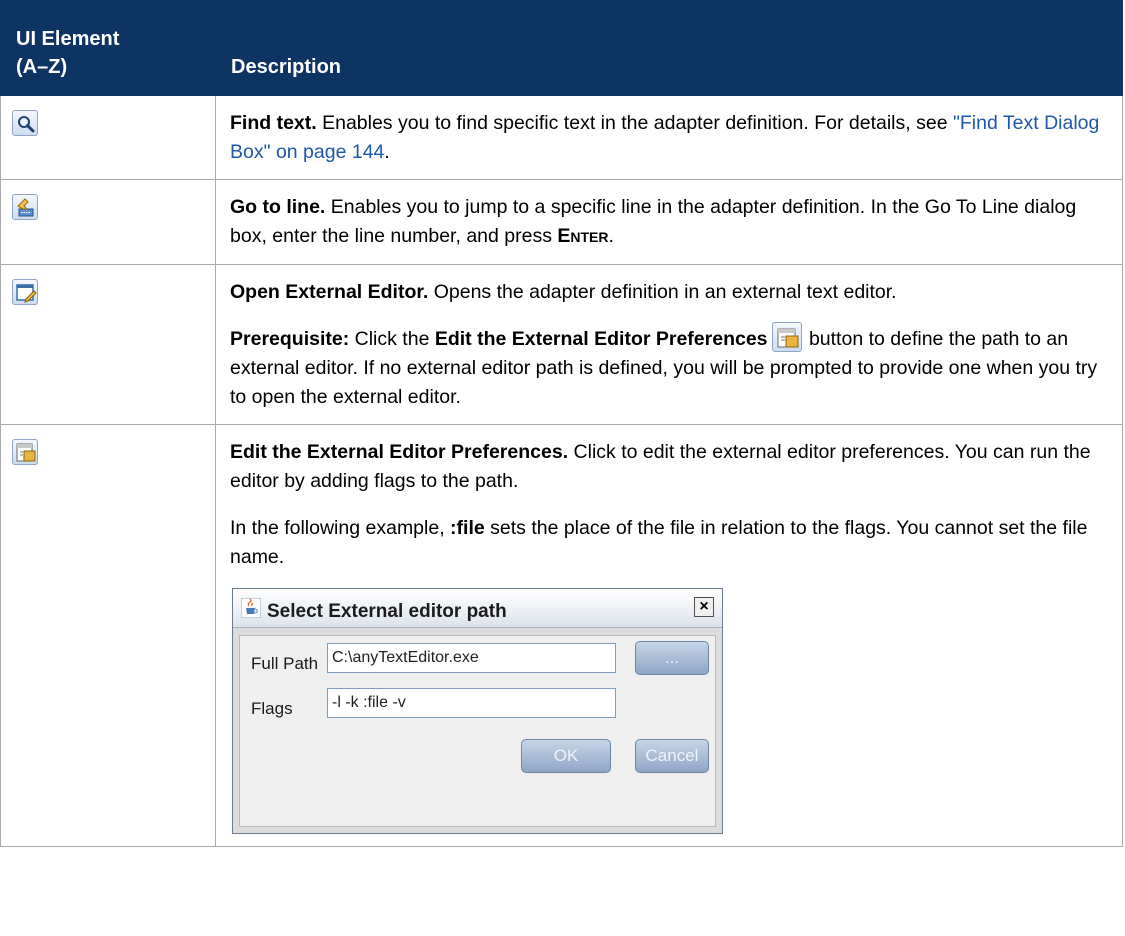 This screenshot has height=936, width=1125. I want to click on row-title: Find text., so click(273, 123).